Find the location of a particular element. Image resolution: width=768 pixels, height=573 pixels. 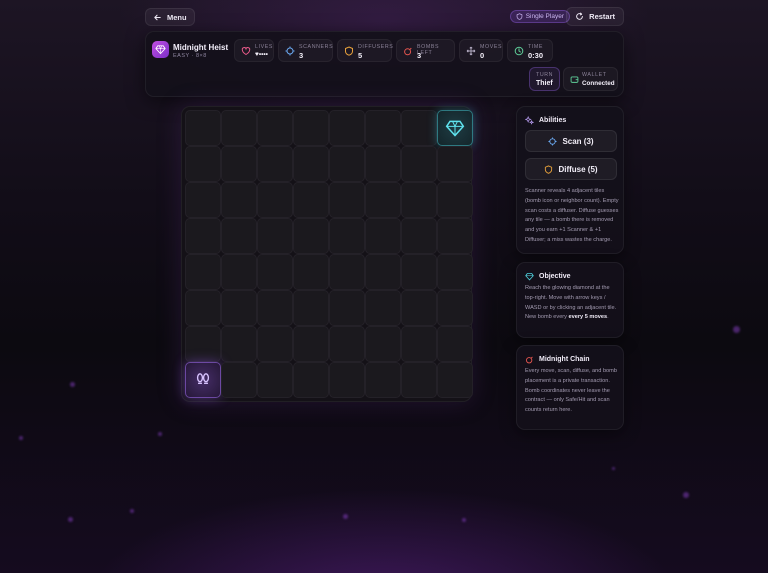

lives-stat: LIVES ♥•••• is located at coordinates (254, 50).